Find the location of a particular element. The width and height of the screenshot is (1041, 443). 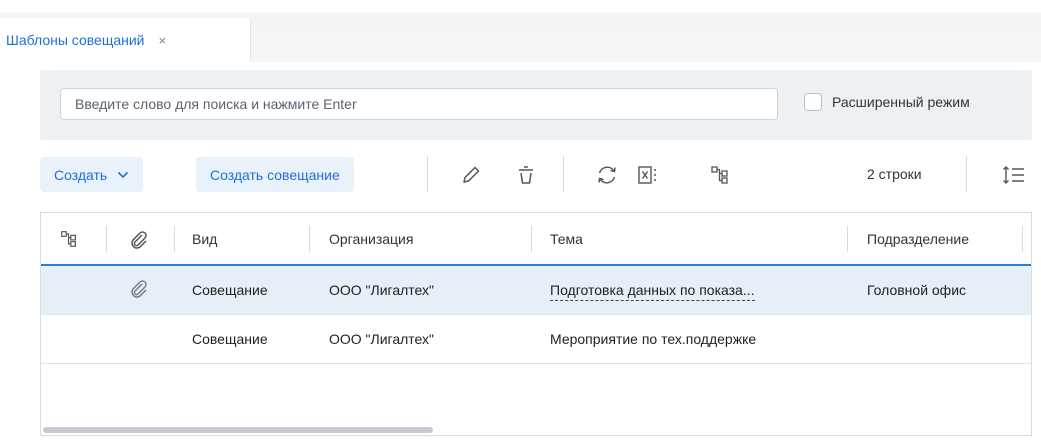

create-meeting-button: Создать совещание is located at coordinates (275, 174).